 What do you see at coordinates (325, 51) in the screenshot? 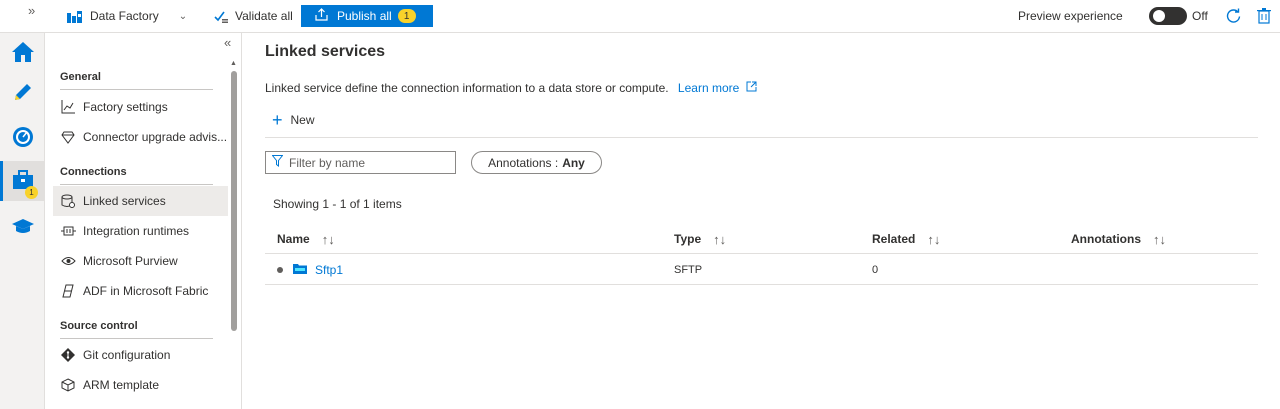
I see `page-title: Linked services` at bounding box center [325, 51].